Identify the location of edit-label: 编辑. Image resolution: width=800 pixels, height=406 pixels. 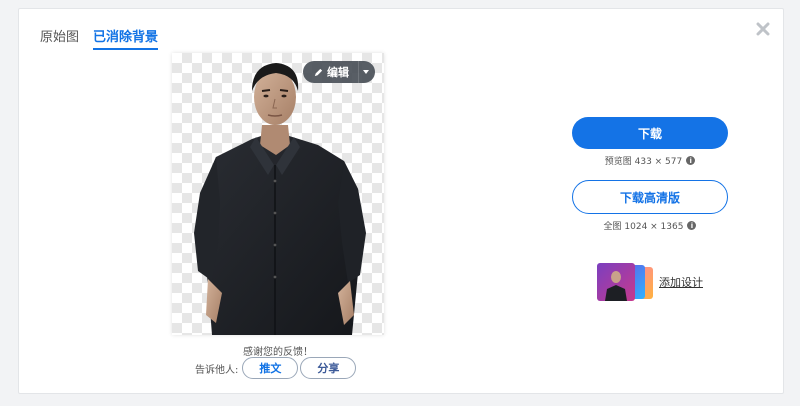
(338, 72).